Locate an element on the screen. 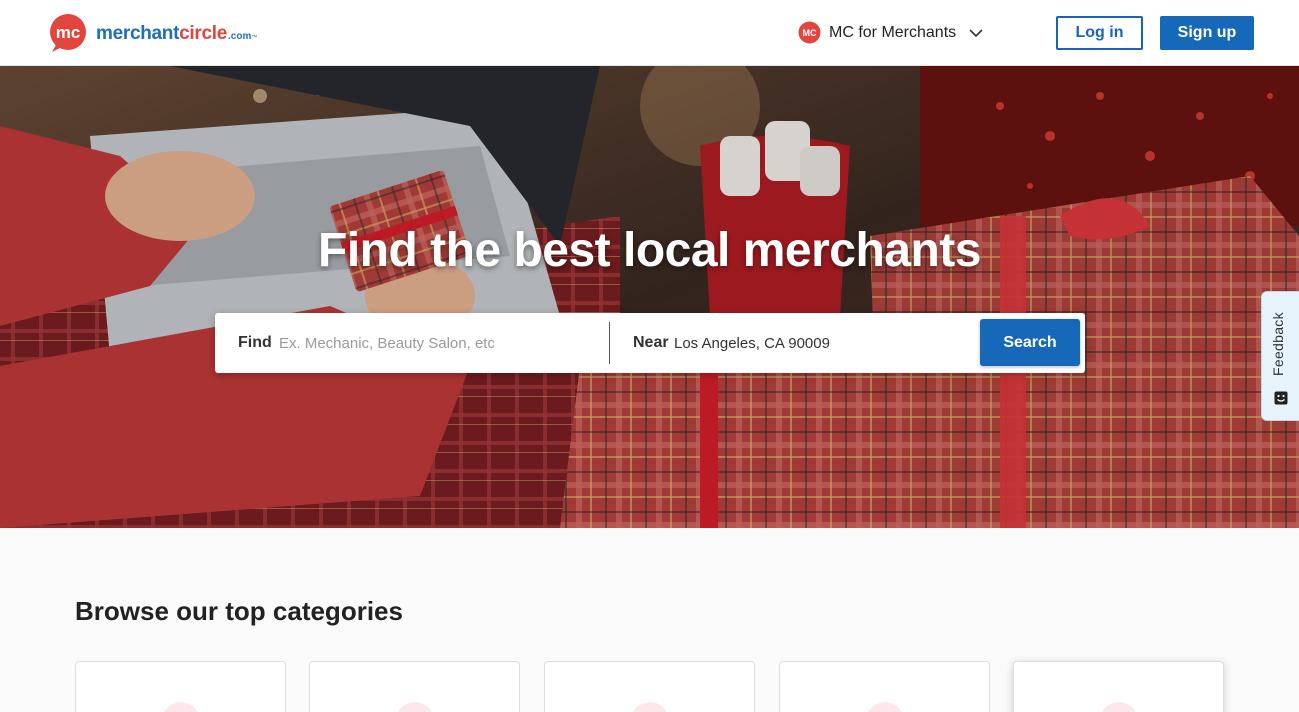 The height and width of the screenshot is (712, 1299). feedback-tab: Feedback is located at coordinates (1280, 356).